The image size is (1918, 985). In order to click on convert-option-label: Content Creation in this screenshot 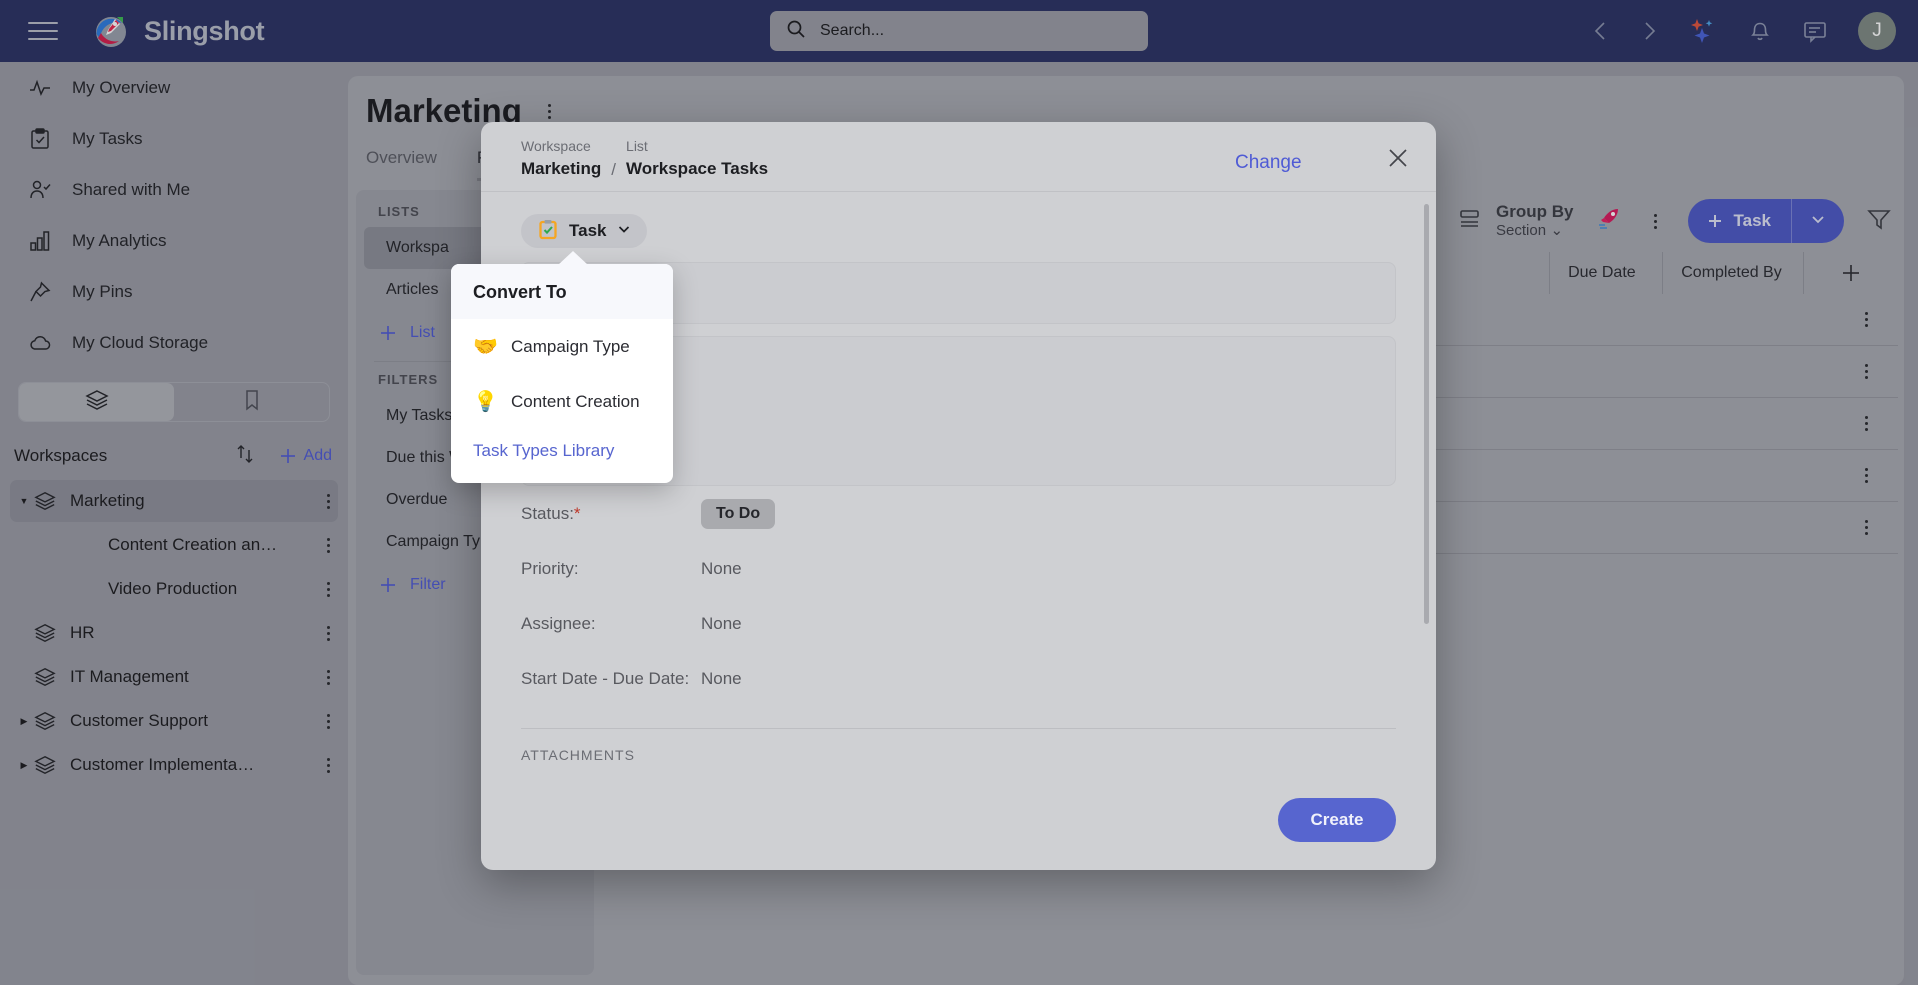, I will do `click(575, 401)`.